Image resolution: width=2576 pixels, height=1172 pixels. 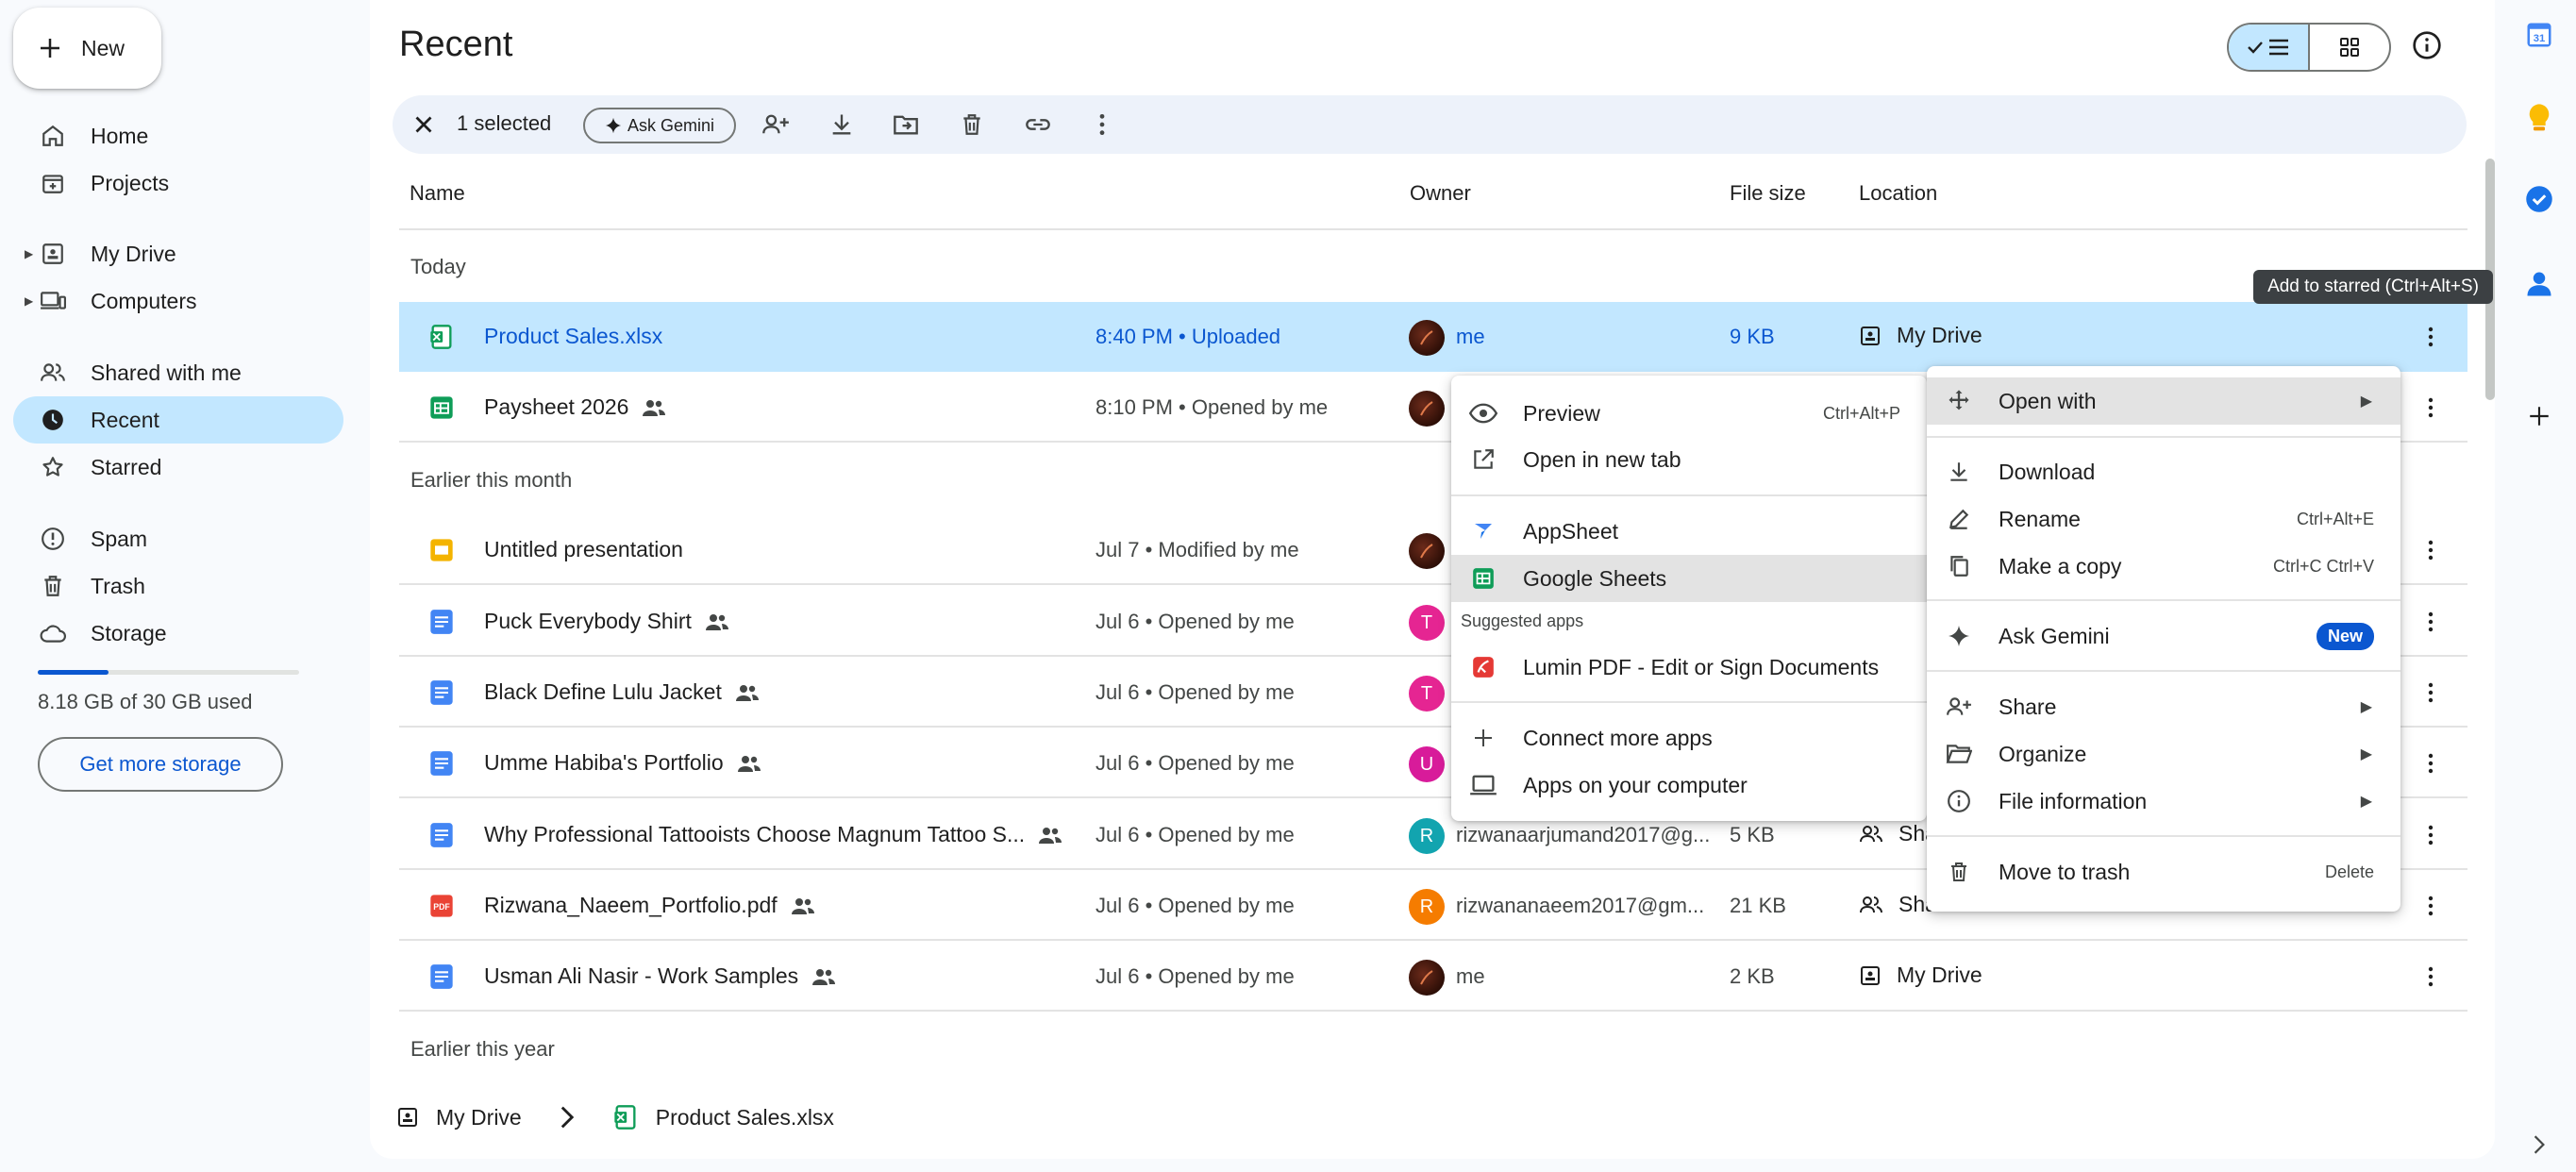 What do you see at coordinates (130, 182) in the screenshot?
I see `sidebar-item-label: Projects` at bounding box center [130, 182].